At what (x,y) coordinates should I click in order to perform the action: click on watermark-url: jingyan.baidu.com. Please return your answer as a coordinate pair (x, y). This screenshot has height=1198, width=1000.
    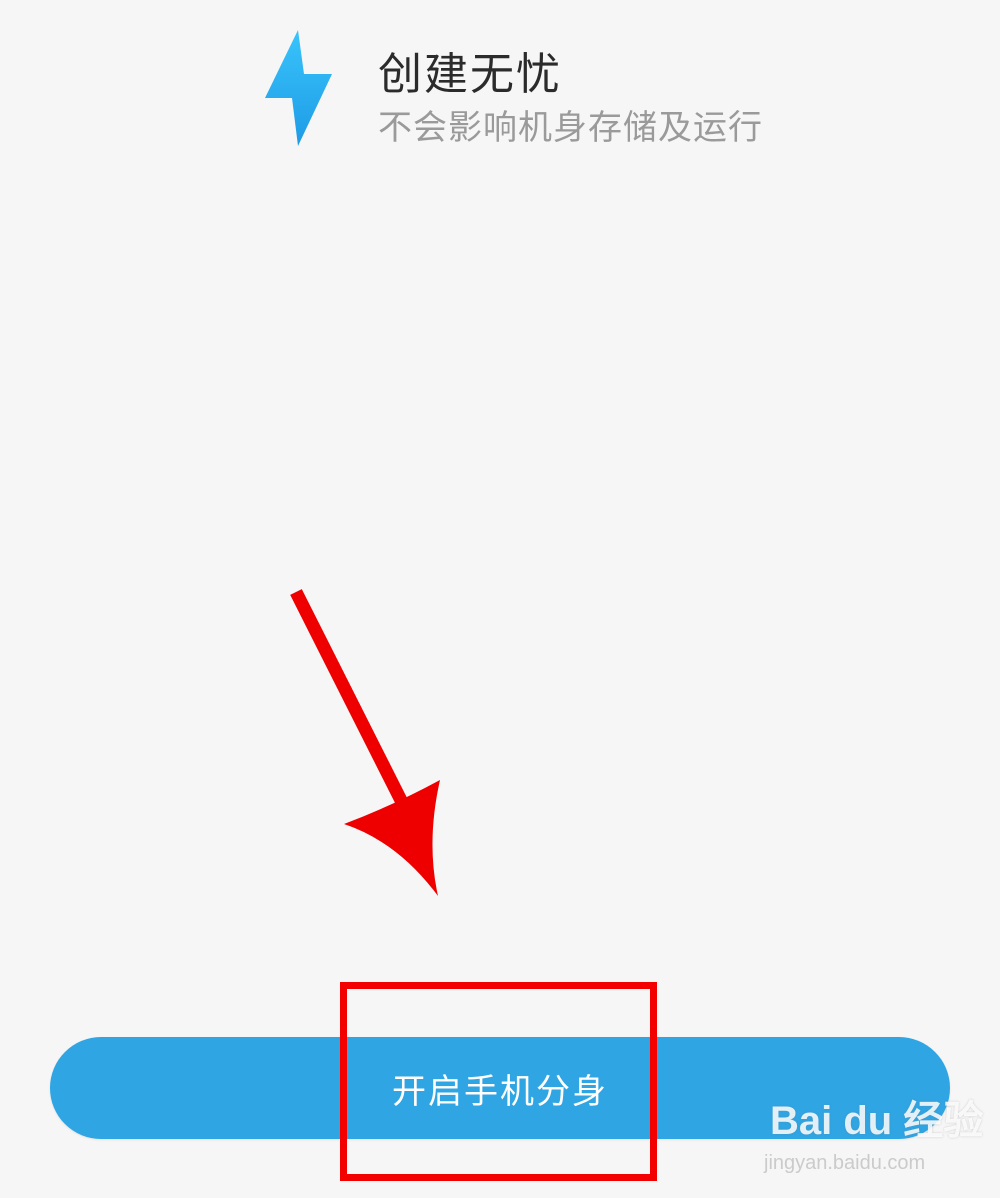
    Looking at the image, I should click on (845, 1163).